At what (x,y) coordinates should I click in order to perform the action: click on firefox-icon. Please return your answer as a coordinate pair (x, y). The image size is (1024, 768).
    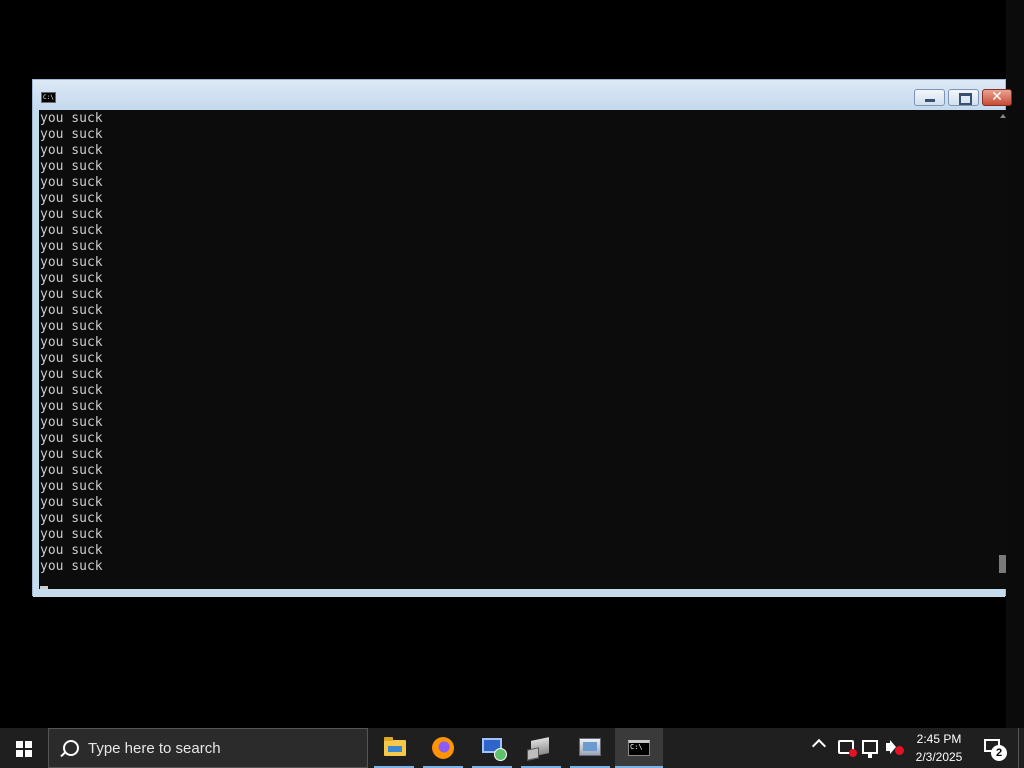
    Looking at the image, I should click on (443, 748).